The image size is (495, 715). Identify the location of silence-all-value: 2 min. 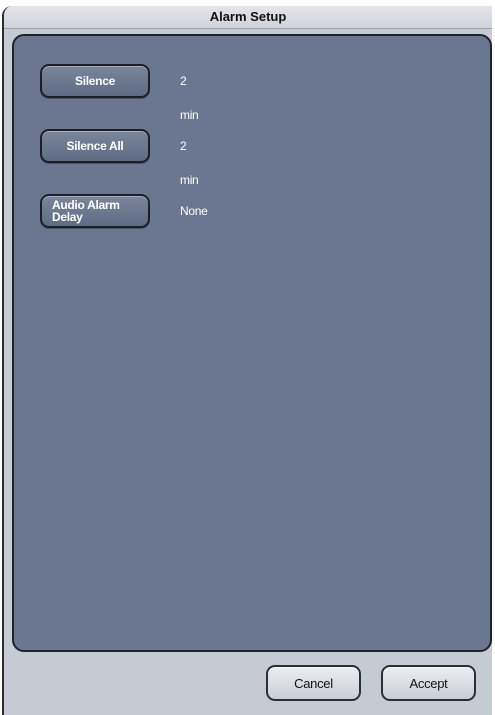
(189, 163).